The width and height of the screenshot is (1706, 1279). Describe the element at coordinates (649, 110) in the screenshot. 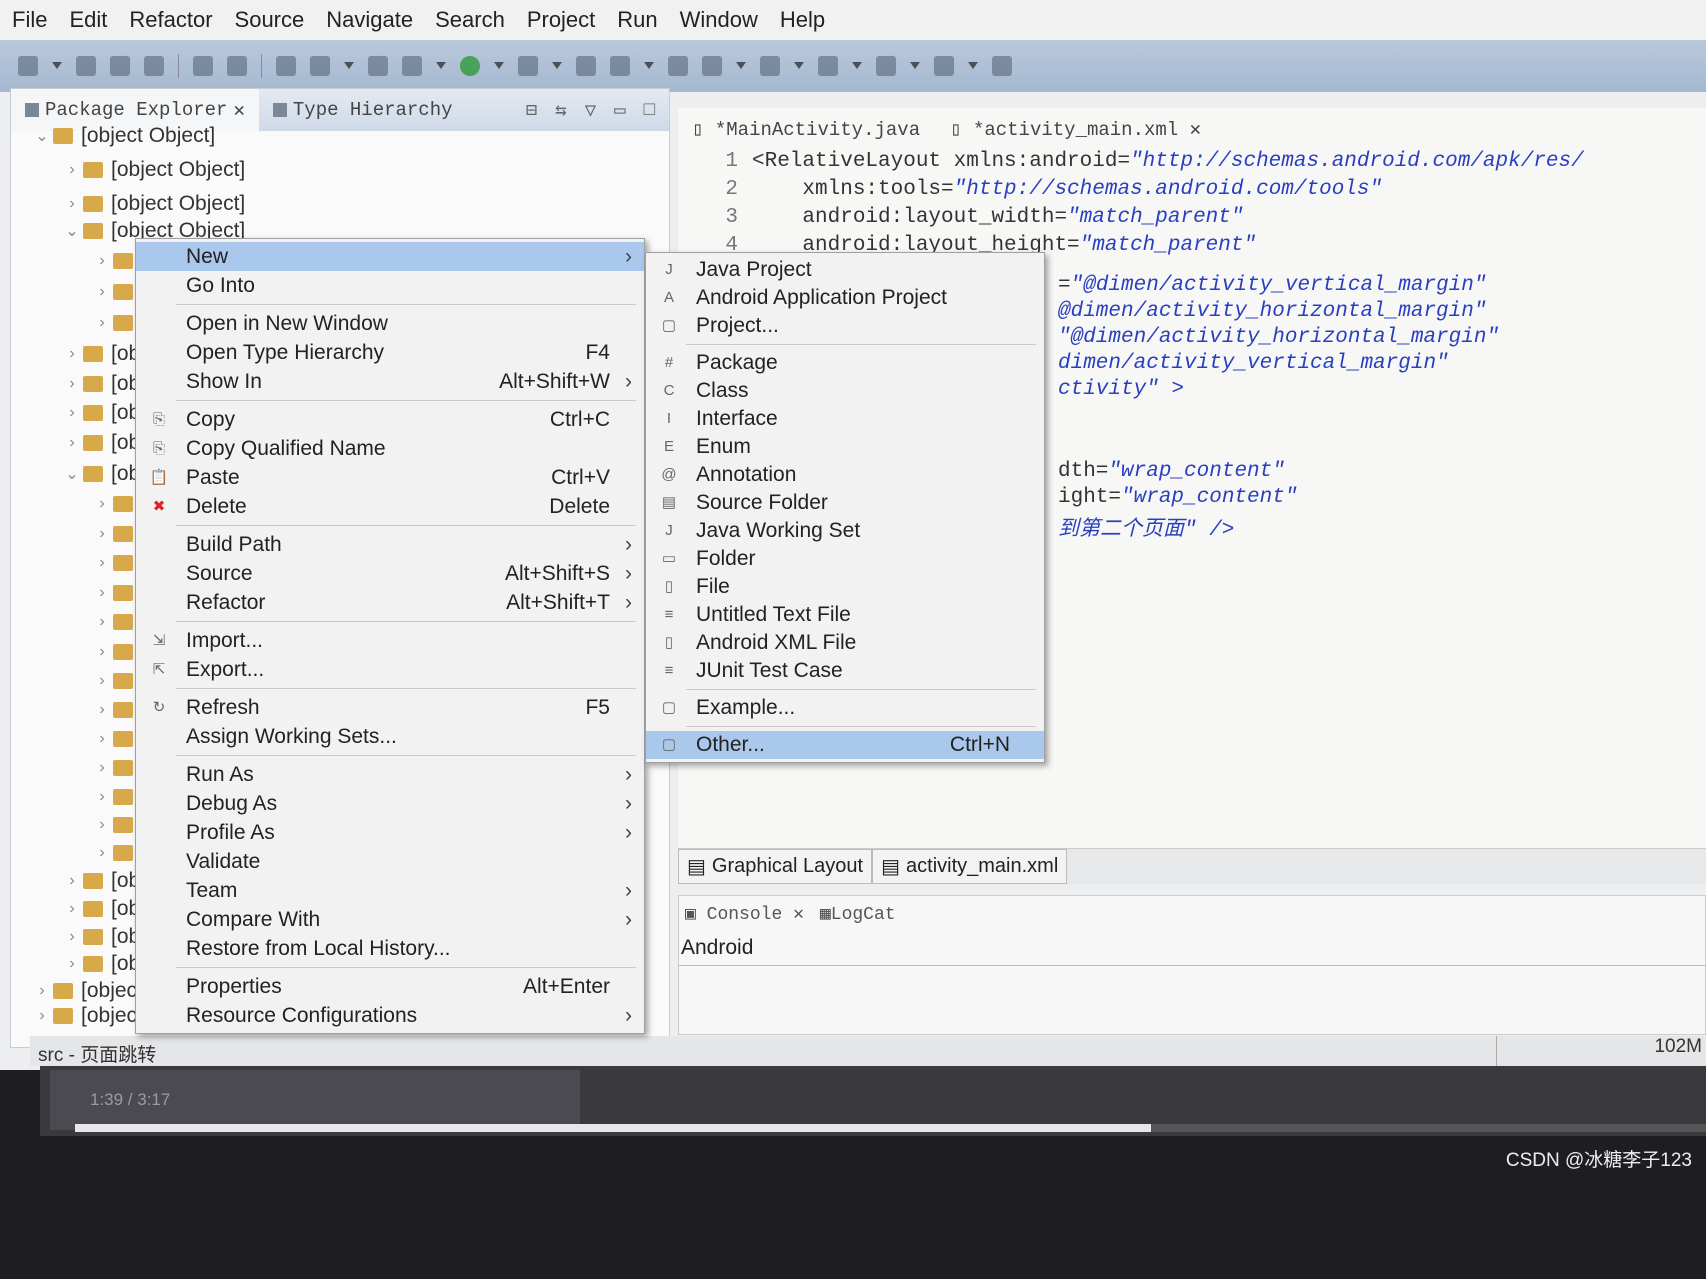

I see `maximize-icon: □` at that location.